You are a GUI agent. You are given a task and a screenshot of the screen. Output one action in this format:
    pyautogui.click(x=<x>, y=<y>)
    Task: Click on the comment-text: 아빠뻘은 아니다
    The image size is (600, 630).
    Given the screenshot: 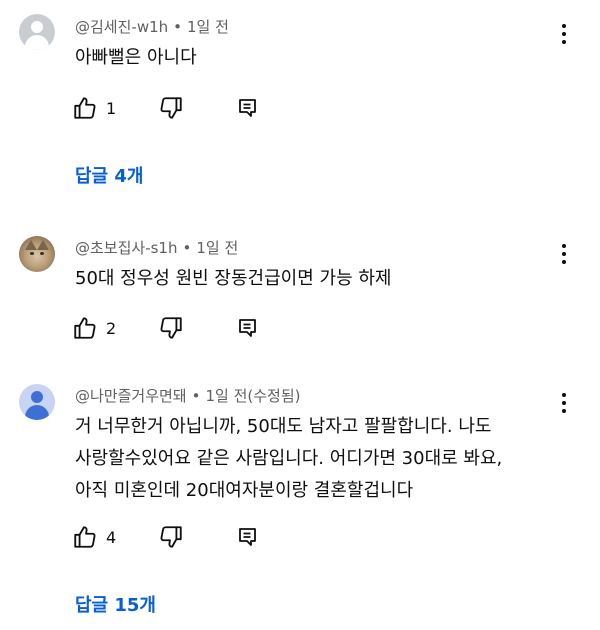 What is the action you would take?
    pyautogui.click(x=320, y=58)
    